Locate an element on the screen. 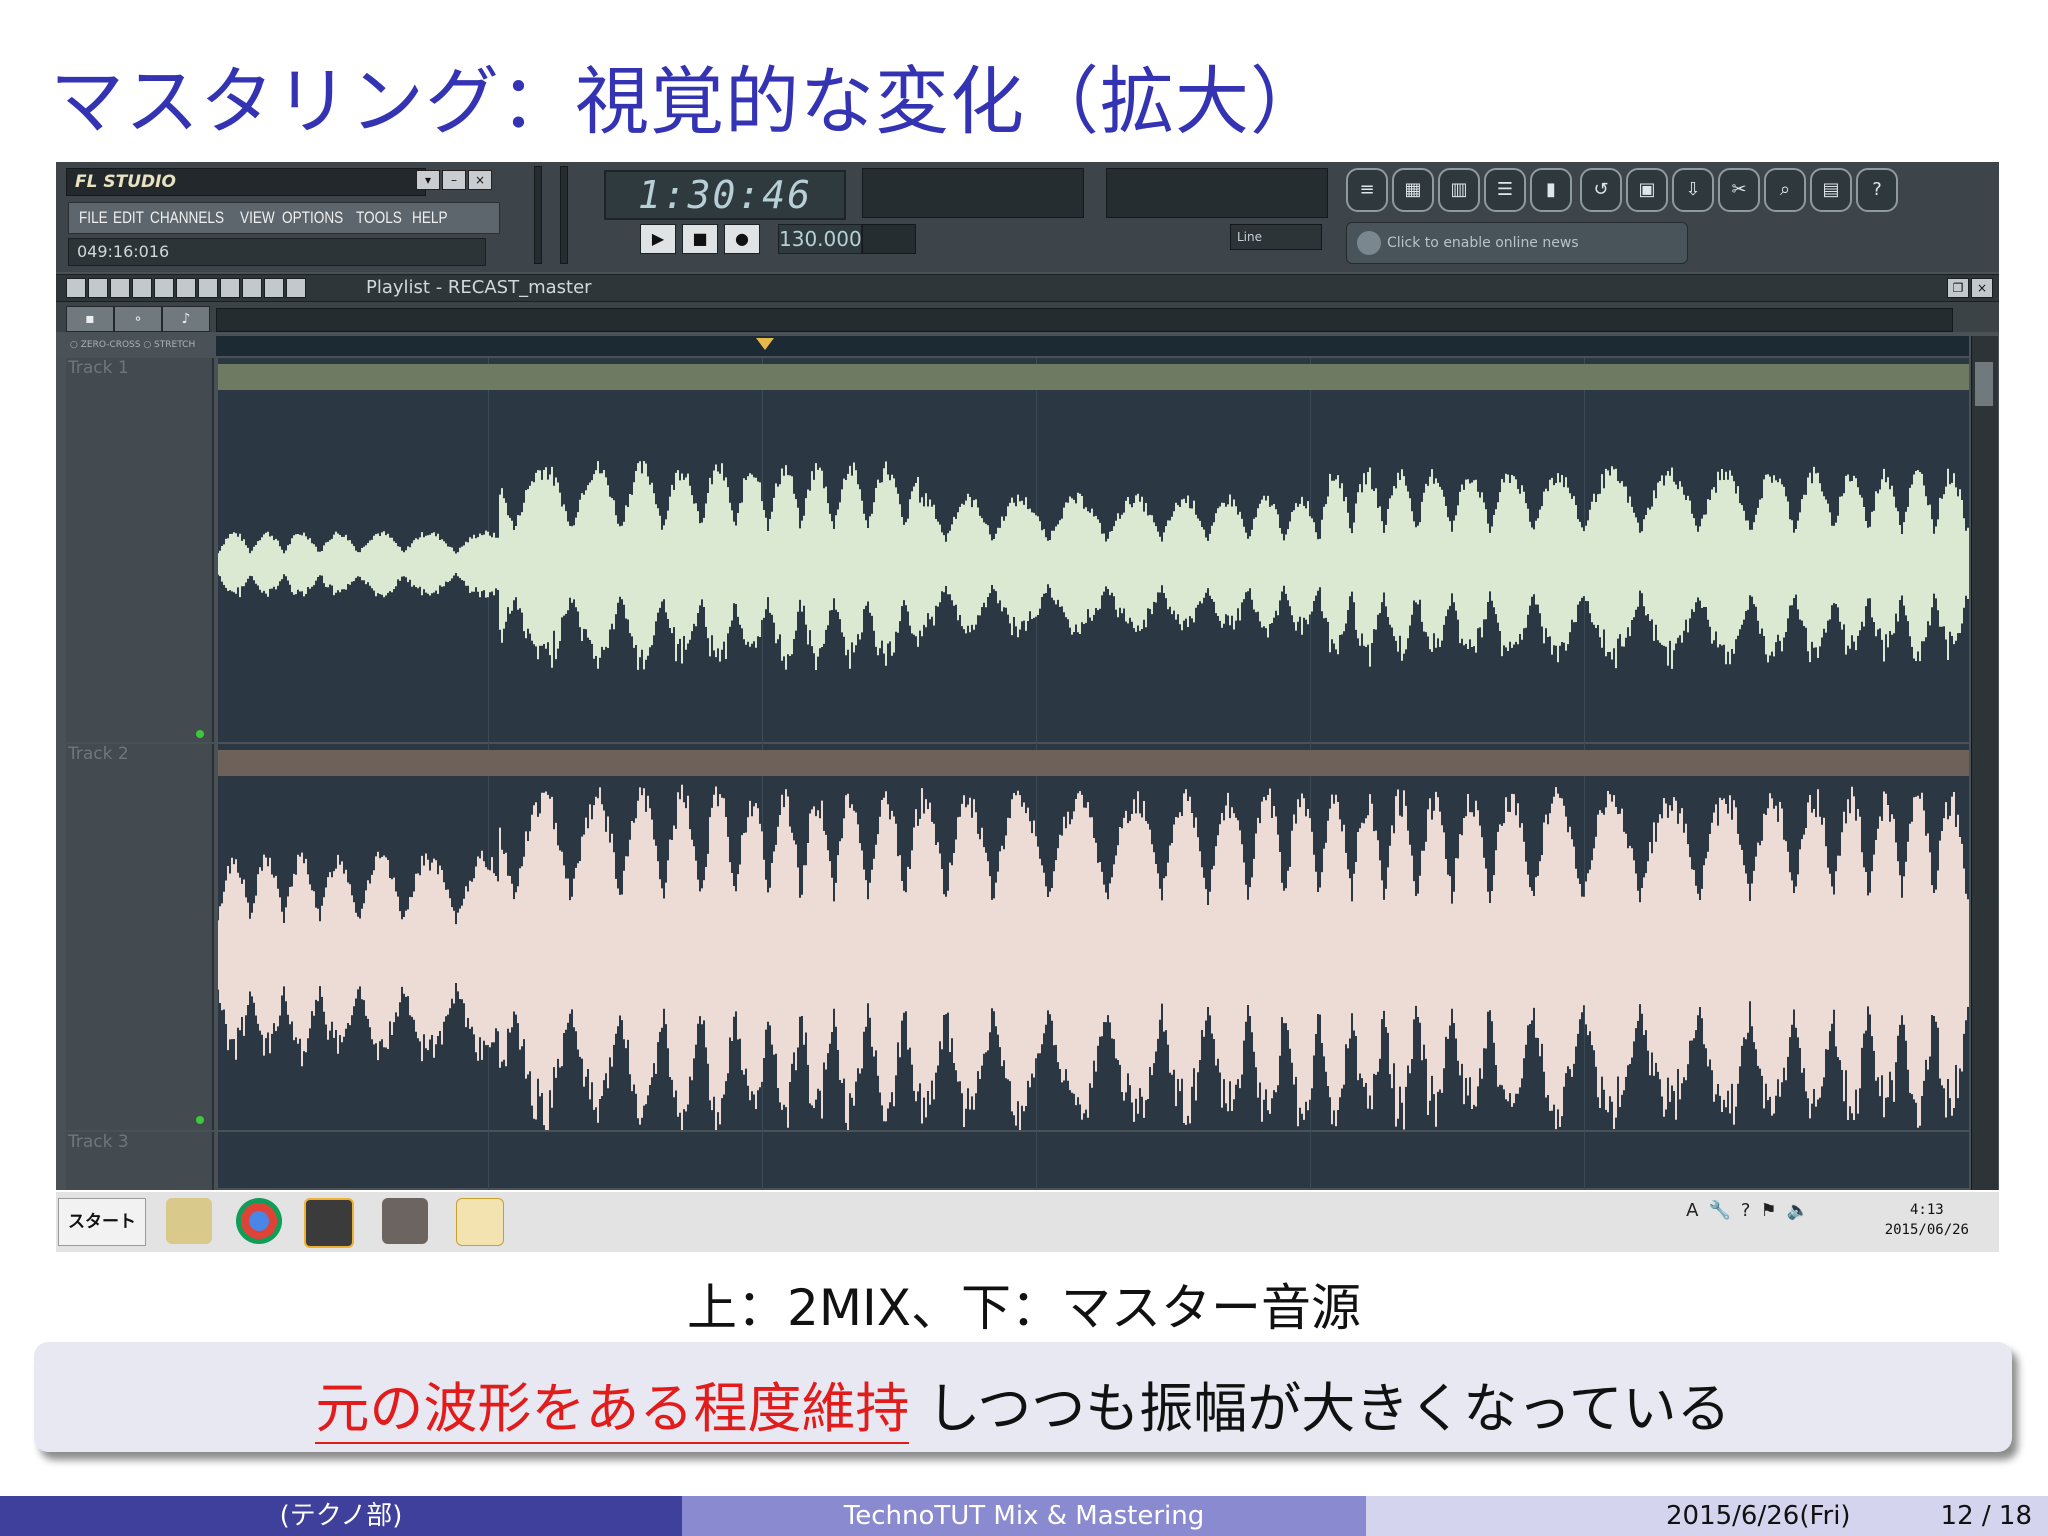 The image size is (2048, 1536). tool-brush-icon is located at coordinates (142, 288).